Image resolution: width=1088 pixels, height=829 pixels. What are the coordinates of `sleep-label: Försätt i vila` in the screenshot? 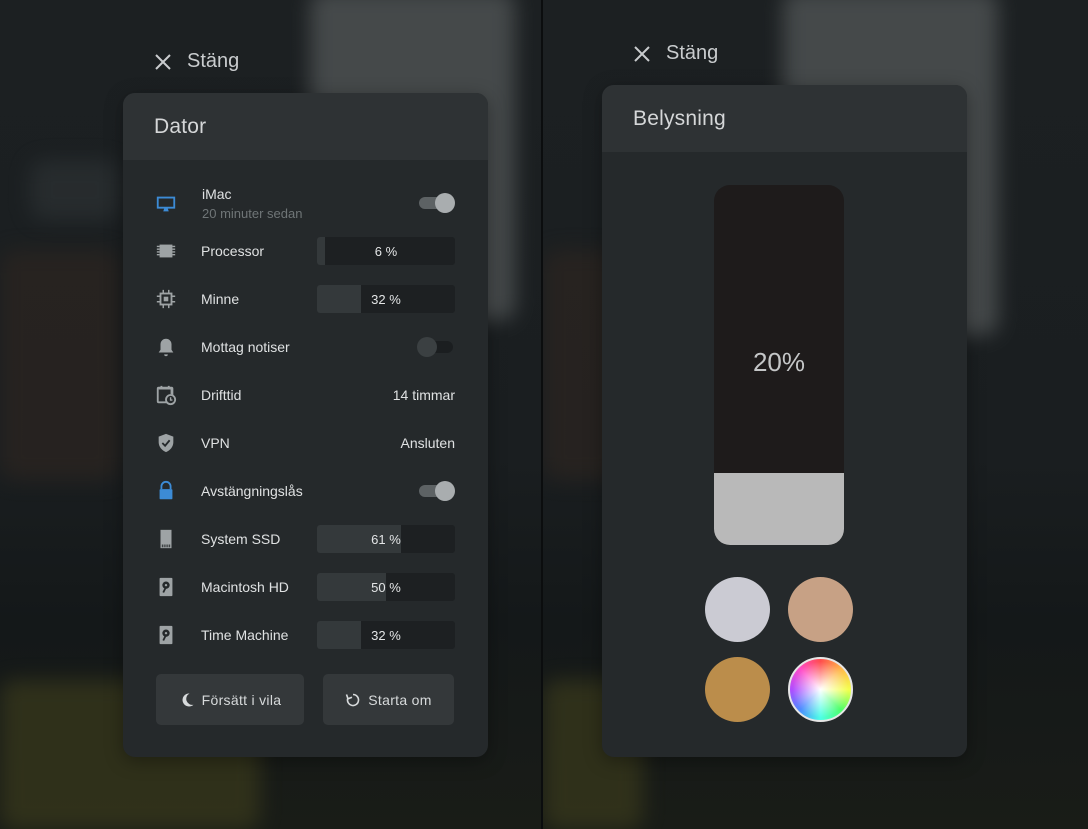 It's located at (241, 699).